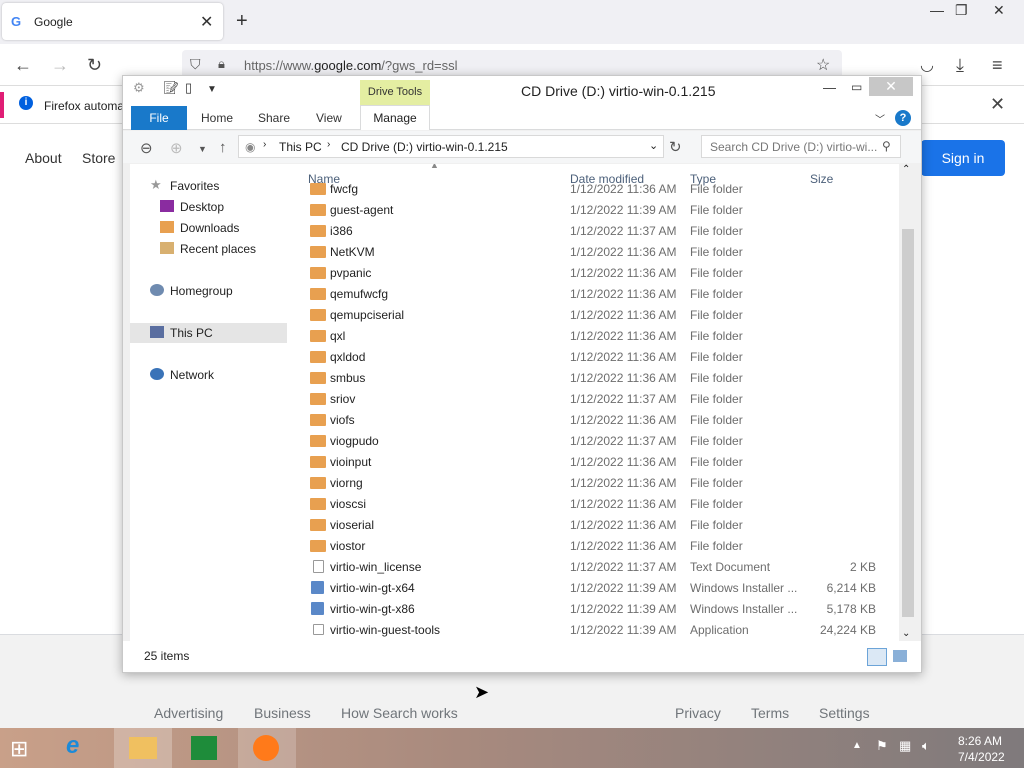 The height and width of the screenshot is (768, 1024). I want to click on file-row: viorng 1/12/2022 11:36 AM File folder, so click(595, 482).